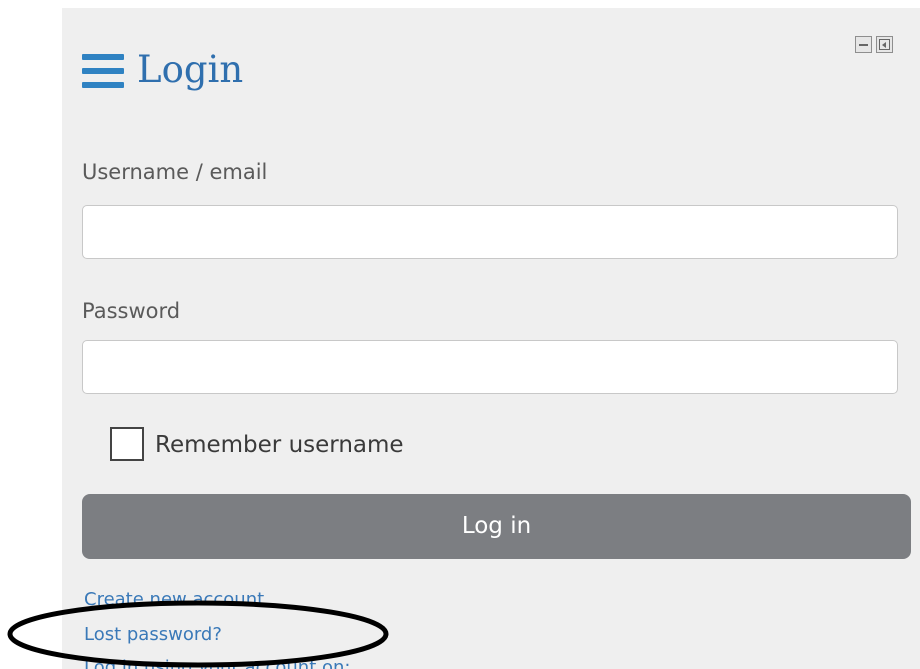 Image resolution: width=920 pixels, height=669 pixels. I want to click on menu-icon, so click(103, 71).